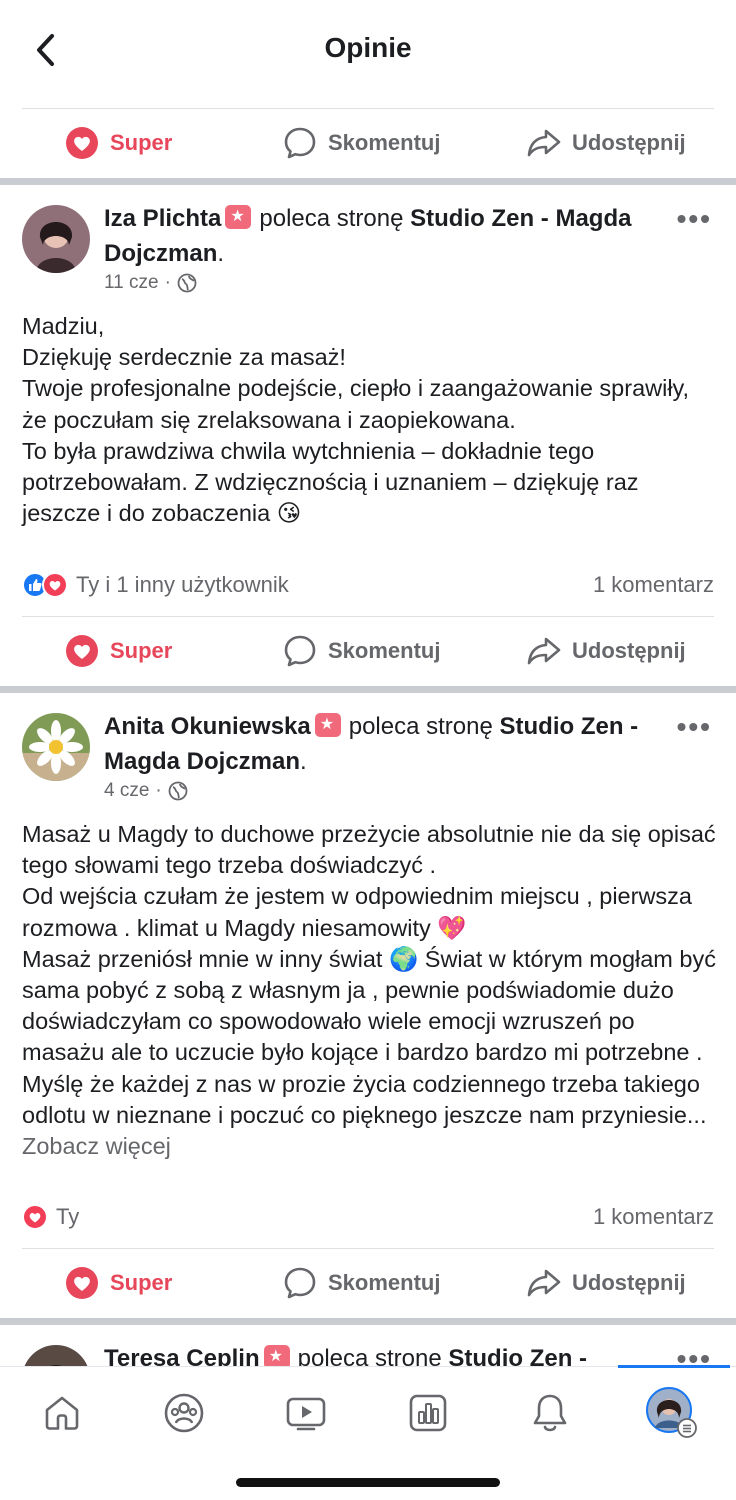 The image size is (736, 1500). What do you see at coordinates (182, 584) in the screenshot?
I see `reactions-text: Ty i 1 inny użytkownik` at bounding box center [182, 584].